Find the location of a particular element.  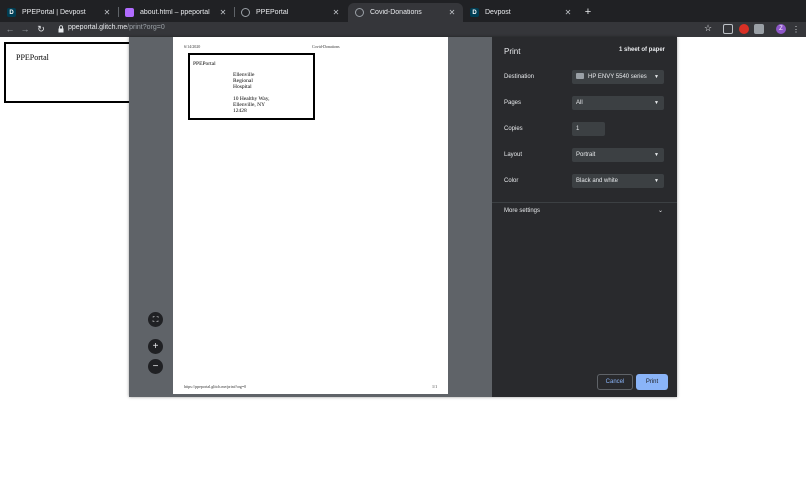

destination-value: HP ENVY 5540 series is located at coordinates (617, 77).